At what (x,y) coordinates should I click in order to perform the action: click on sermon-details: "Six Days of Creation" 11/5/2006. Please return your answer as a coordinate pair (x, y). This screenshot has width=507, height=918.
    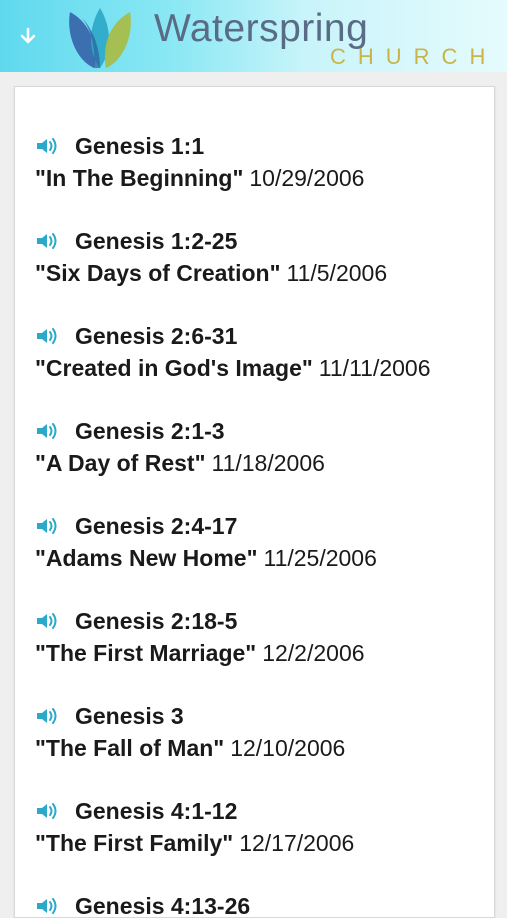
    Looking at the image, I should click on (262, 273).